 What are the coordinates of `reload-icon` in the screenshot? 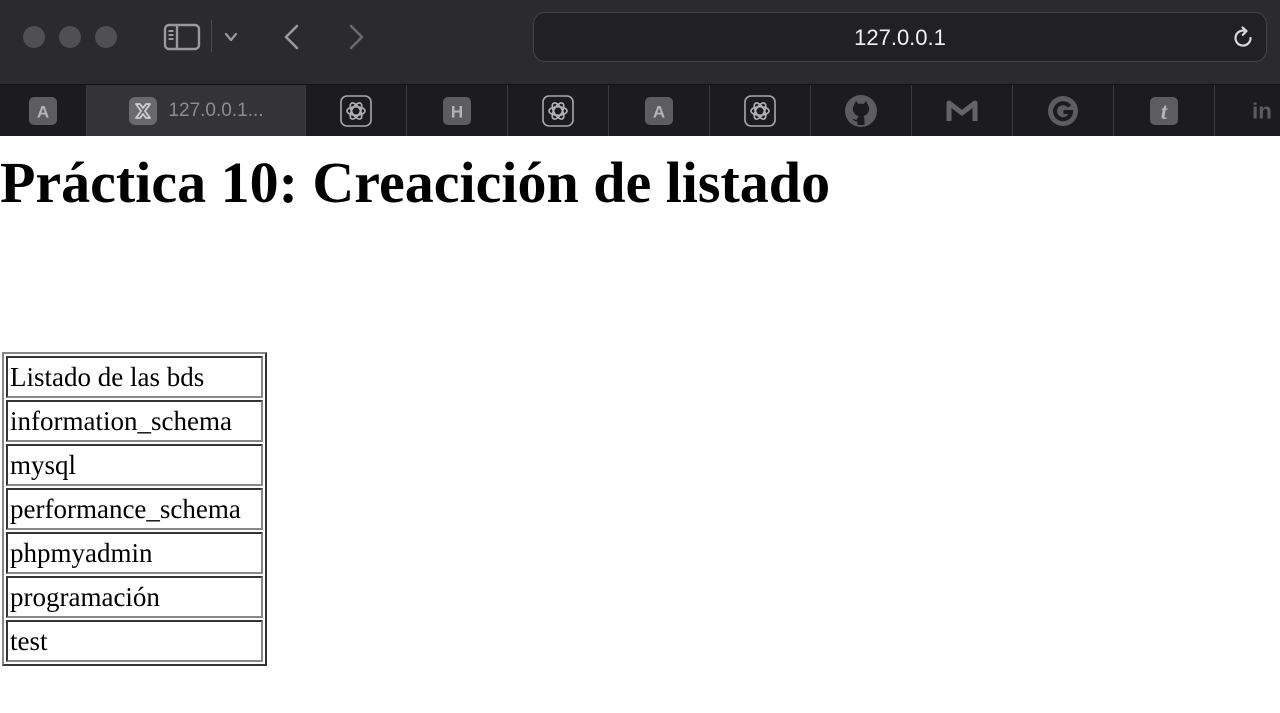 It's located at (1243, 38).